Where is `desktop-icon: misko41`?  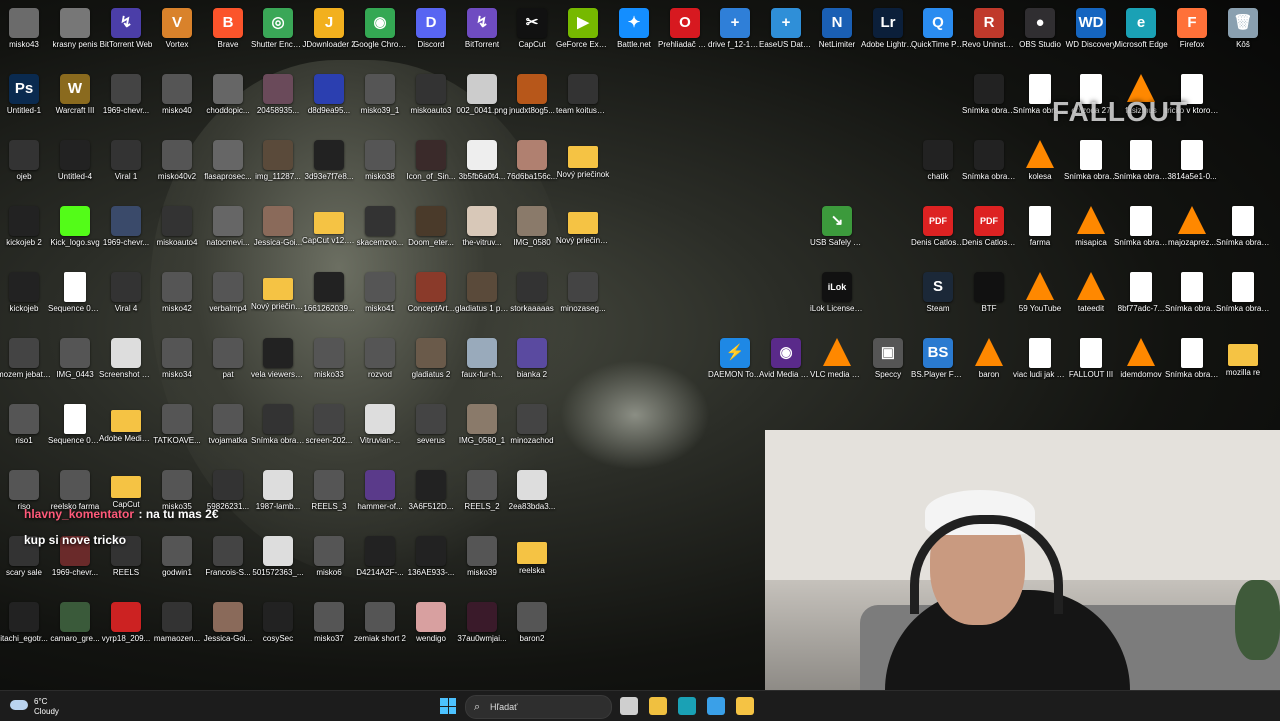
desktop-icon: misko41 is located at coordinates (380, 302).